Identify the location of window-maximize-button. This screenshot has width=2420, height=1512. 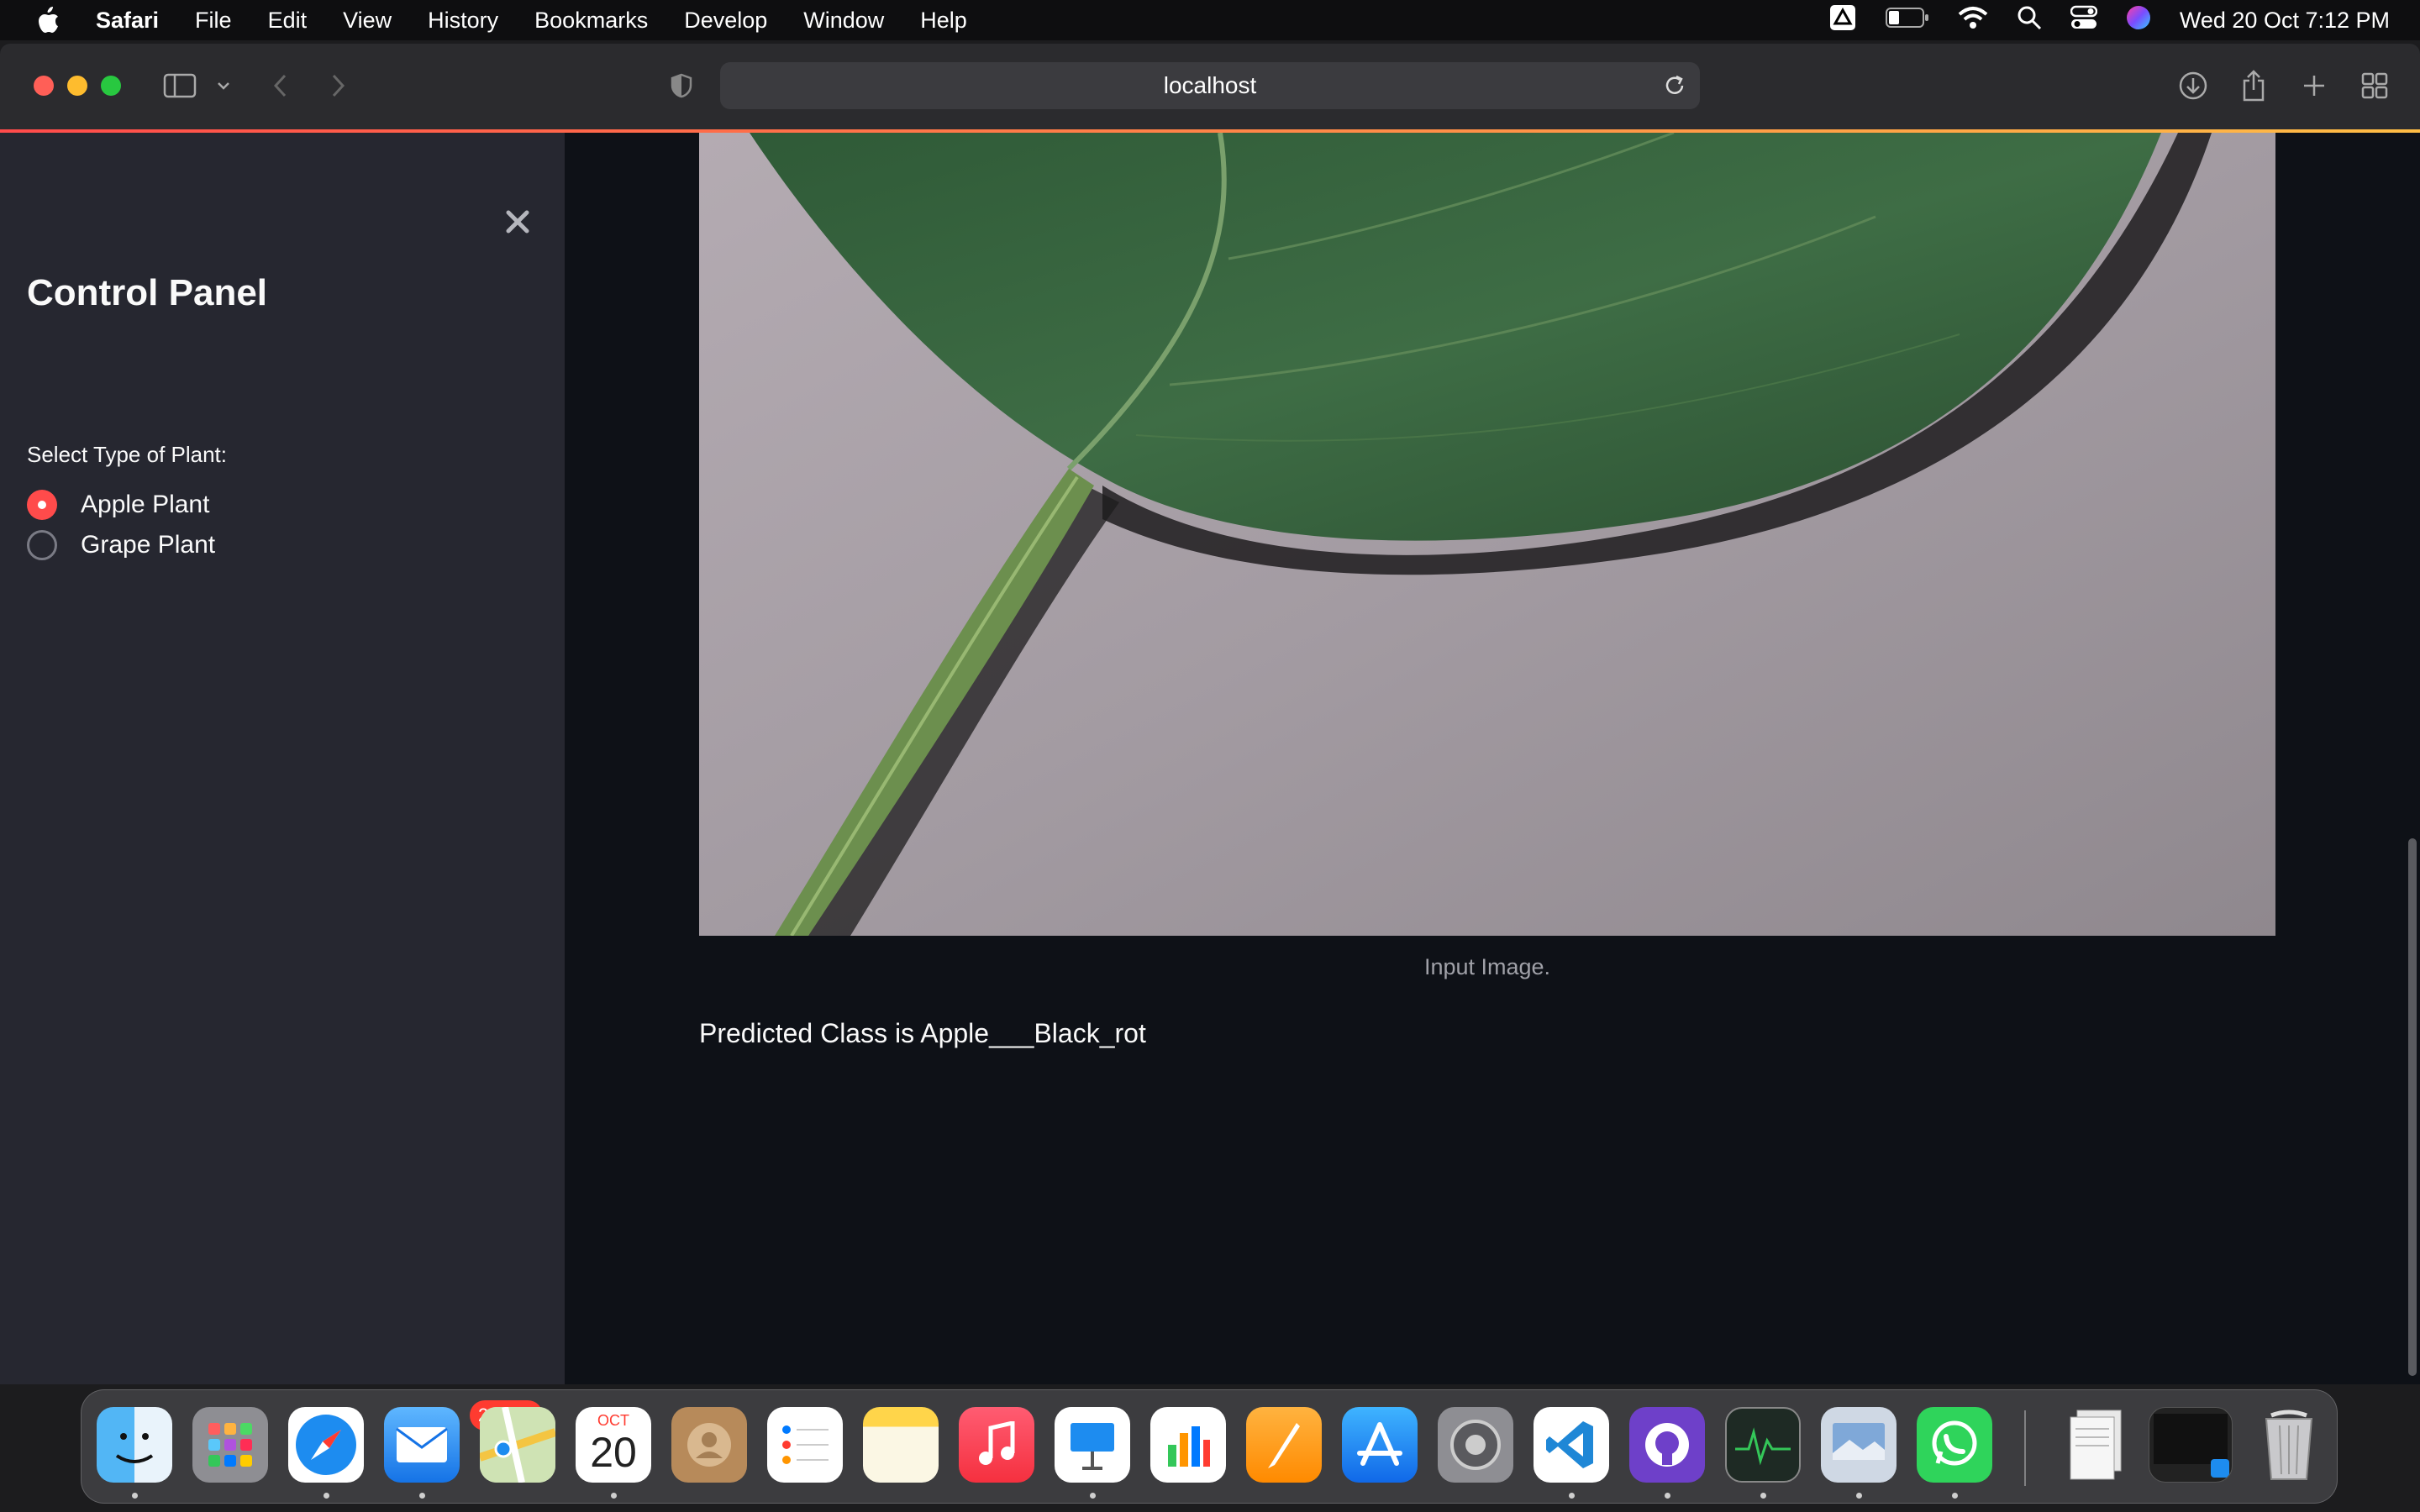
(111, 86).